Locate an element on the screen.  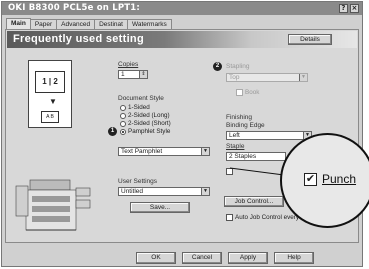
binding-edge-value: Left is located at coordinates (234, 135).